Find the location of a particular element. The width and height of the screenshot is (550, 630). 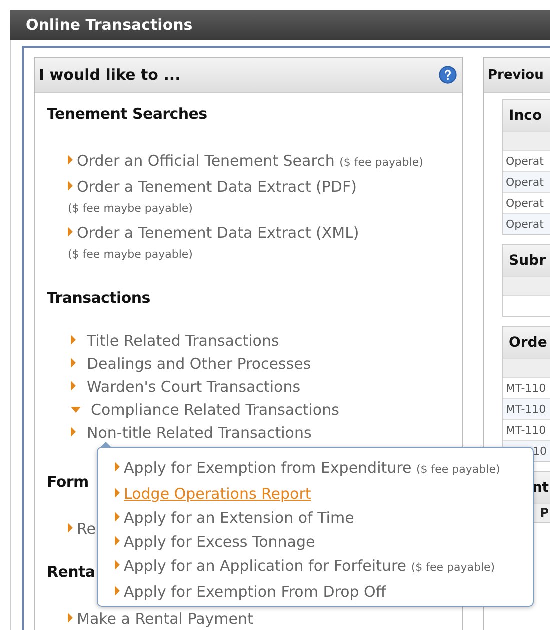

column-header is located at coordinates (526, 285).